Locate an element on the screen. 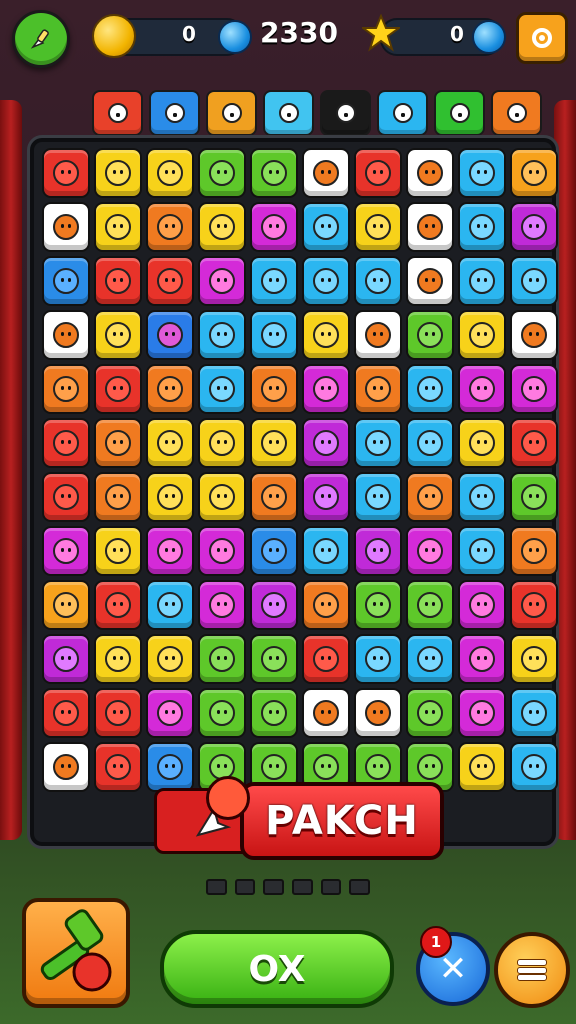  back-button is located at coordinates (41, 39).